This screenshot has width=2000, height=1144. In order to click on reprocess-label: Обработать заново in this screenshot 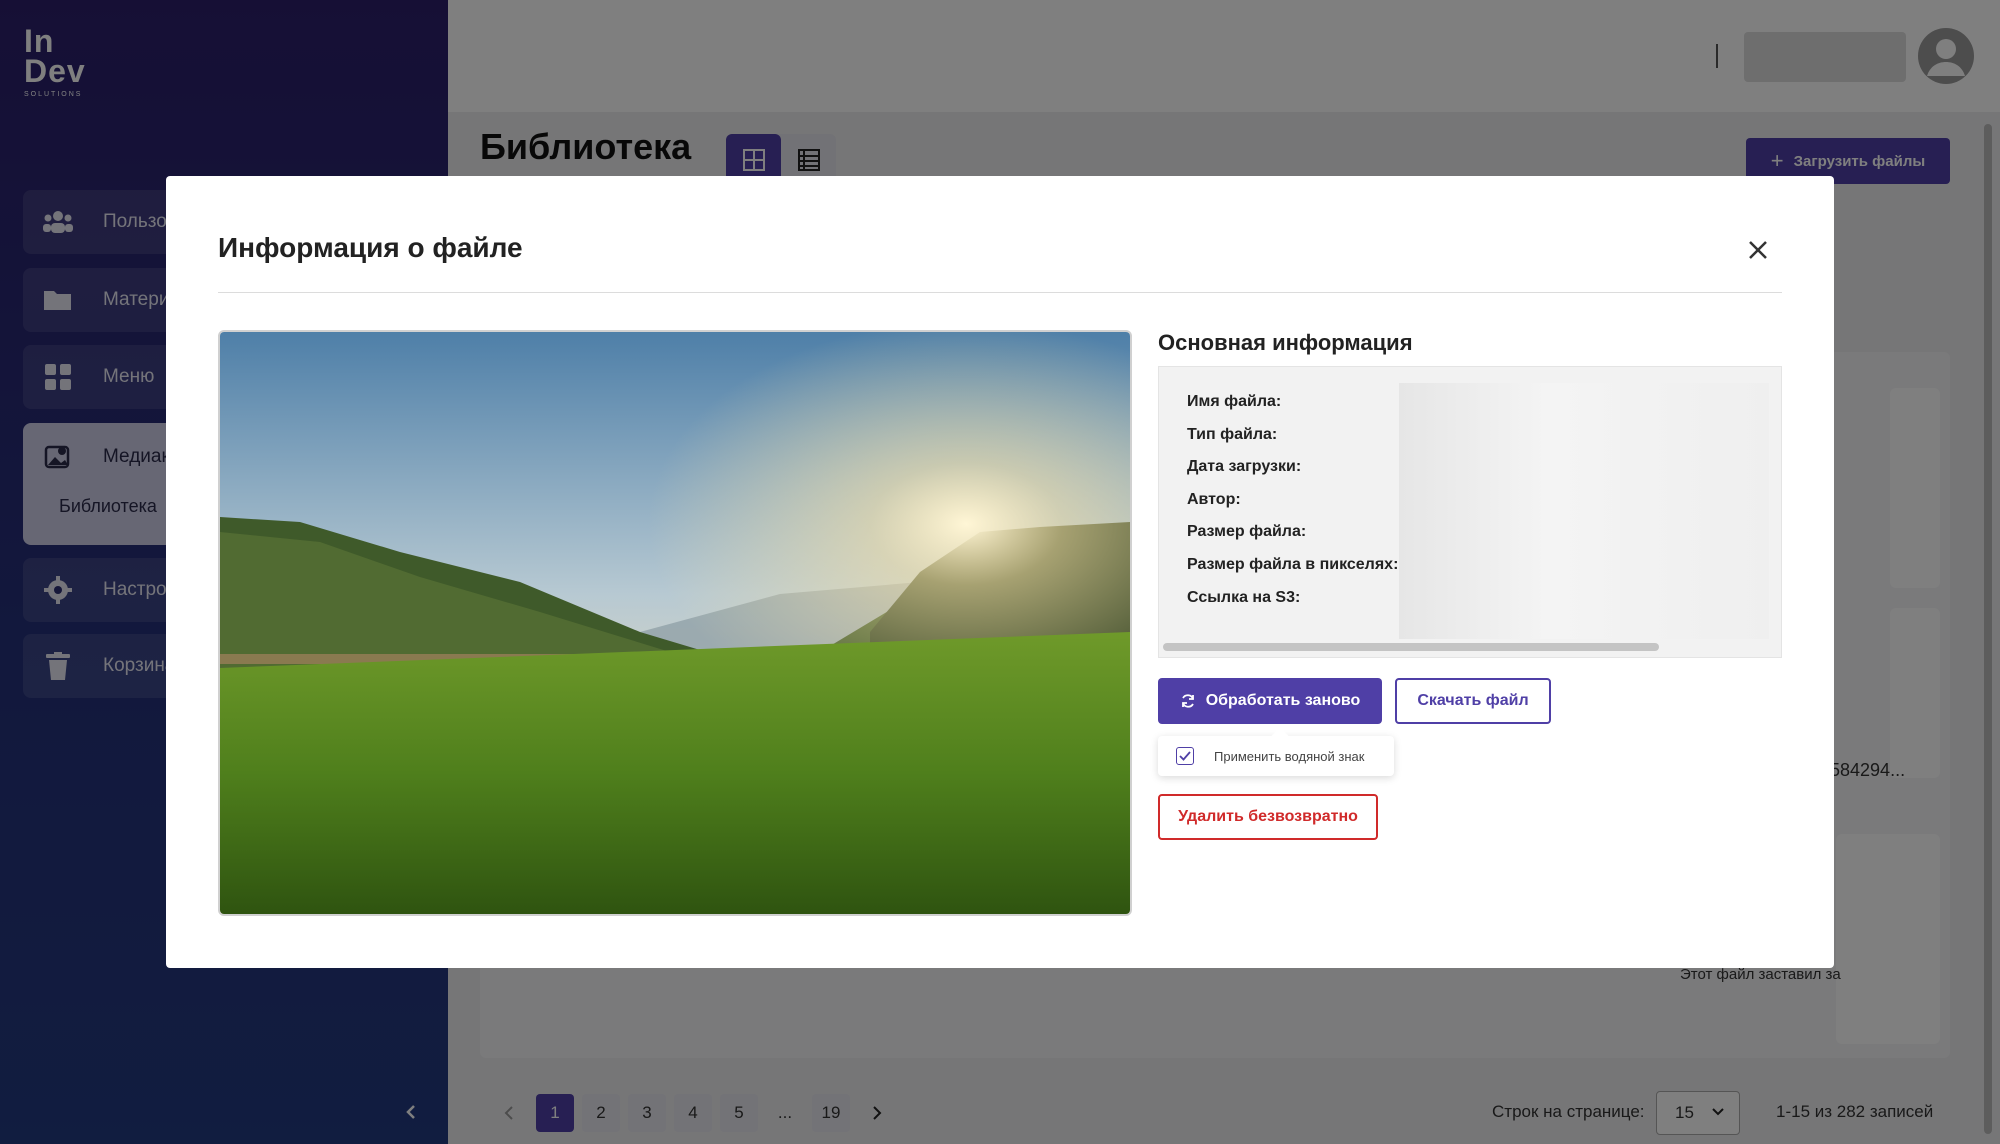, I will do `click(1283, 700)`.